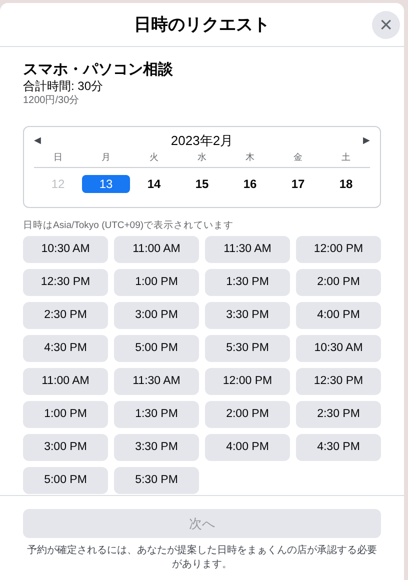 This screenshot has width=408, height=580. I want to click on next-month-button: ▶, so click(366, 141).